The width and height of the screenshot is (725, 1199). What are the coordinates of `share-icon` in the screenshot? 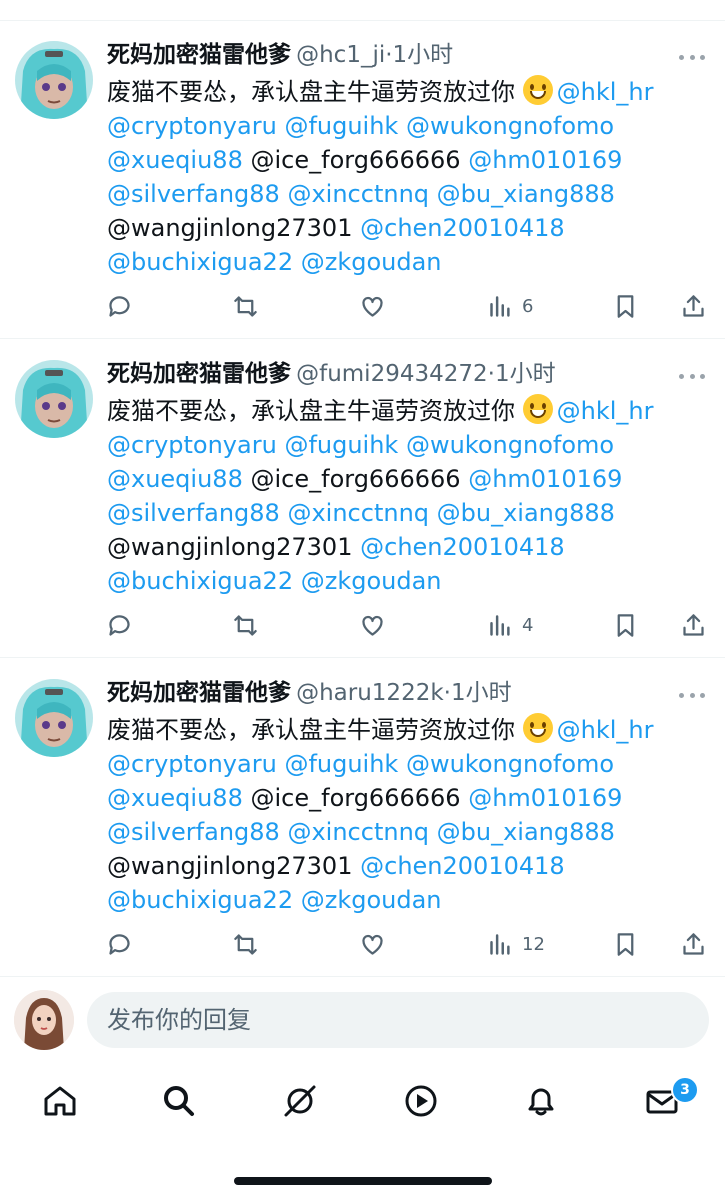 It's located at (693, 943).